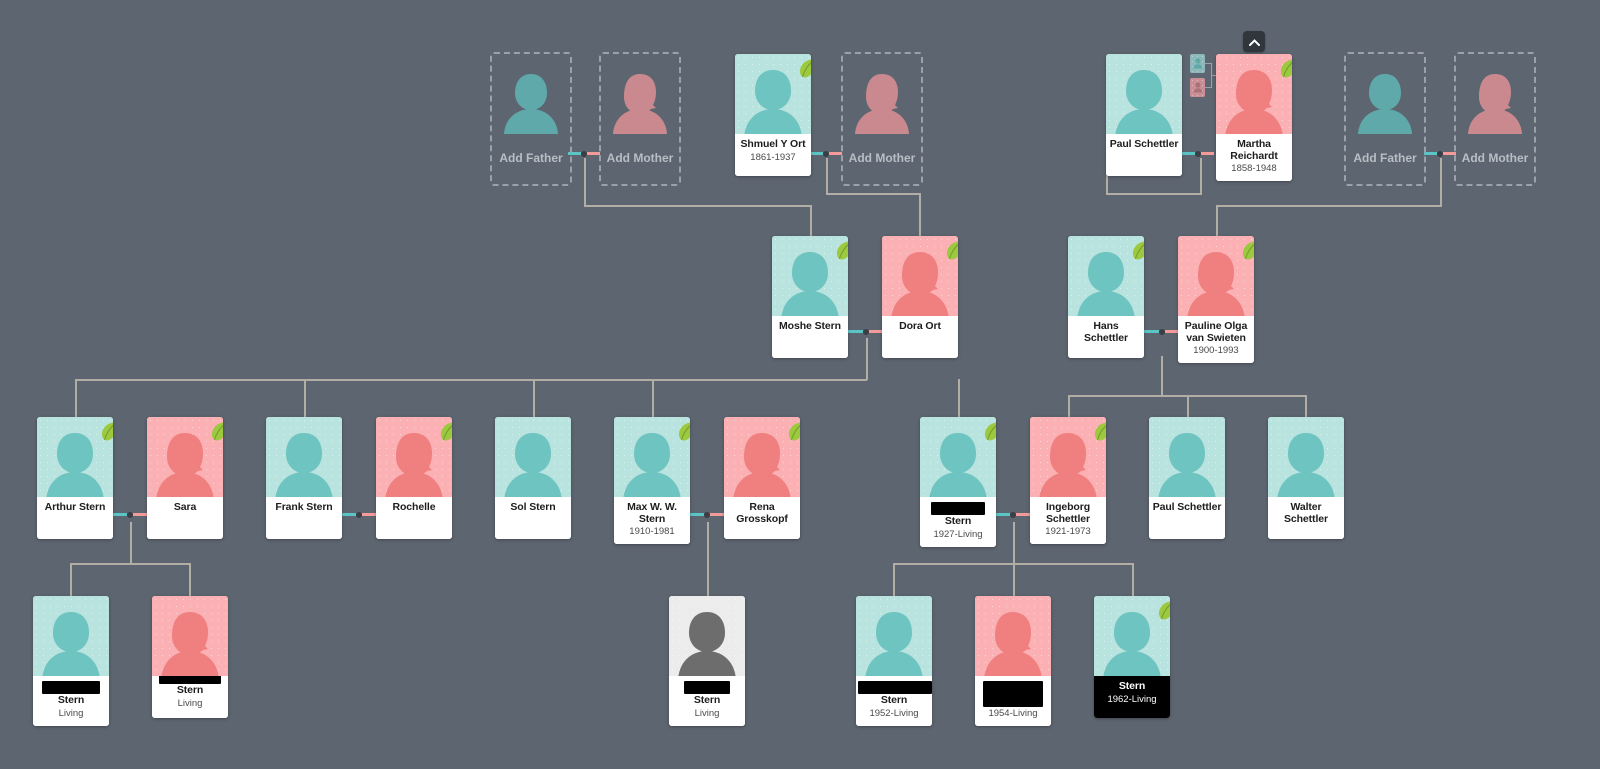  Describe the element at coordinates (1254, 150) in the screenshot. I see `person-name: Martha Reichardt` at that location.